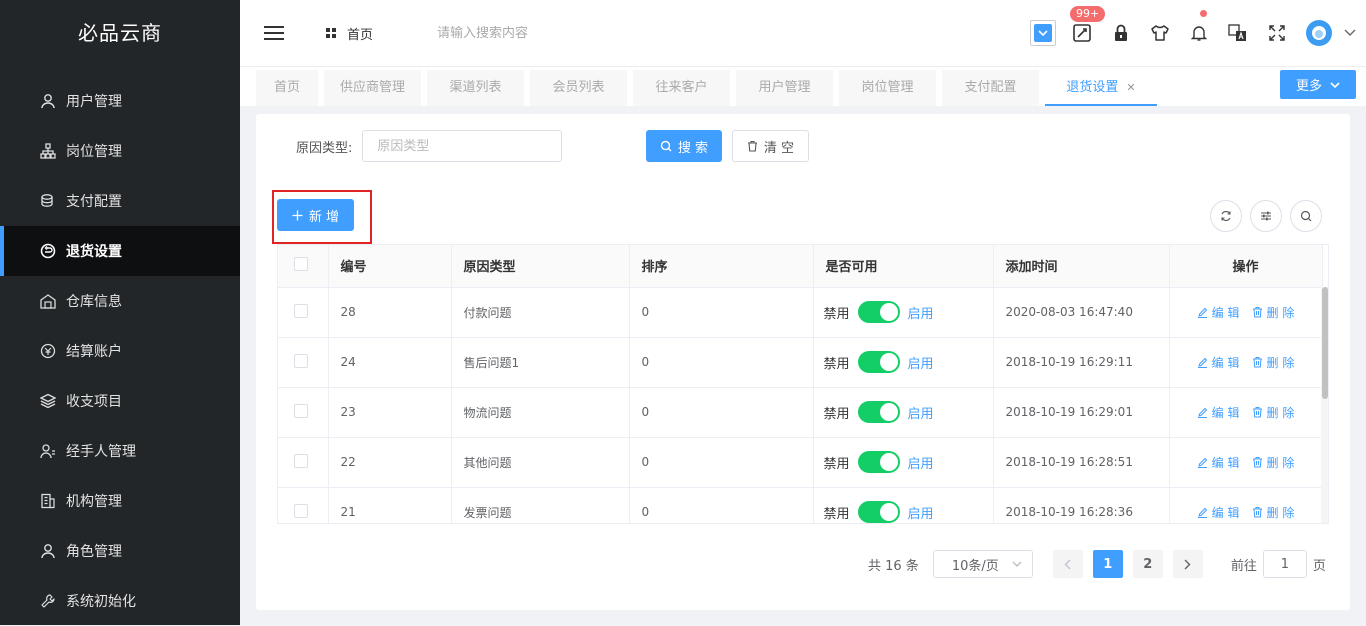 The width and height of the screenshot is (1366, 626). What do you see at coordinates (48, 201) in the screenshot?
I see `coins-icon` at bounding box center [48, 201].